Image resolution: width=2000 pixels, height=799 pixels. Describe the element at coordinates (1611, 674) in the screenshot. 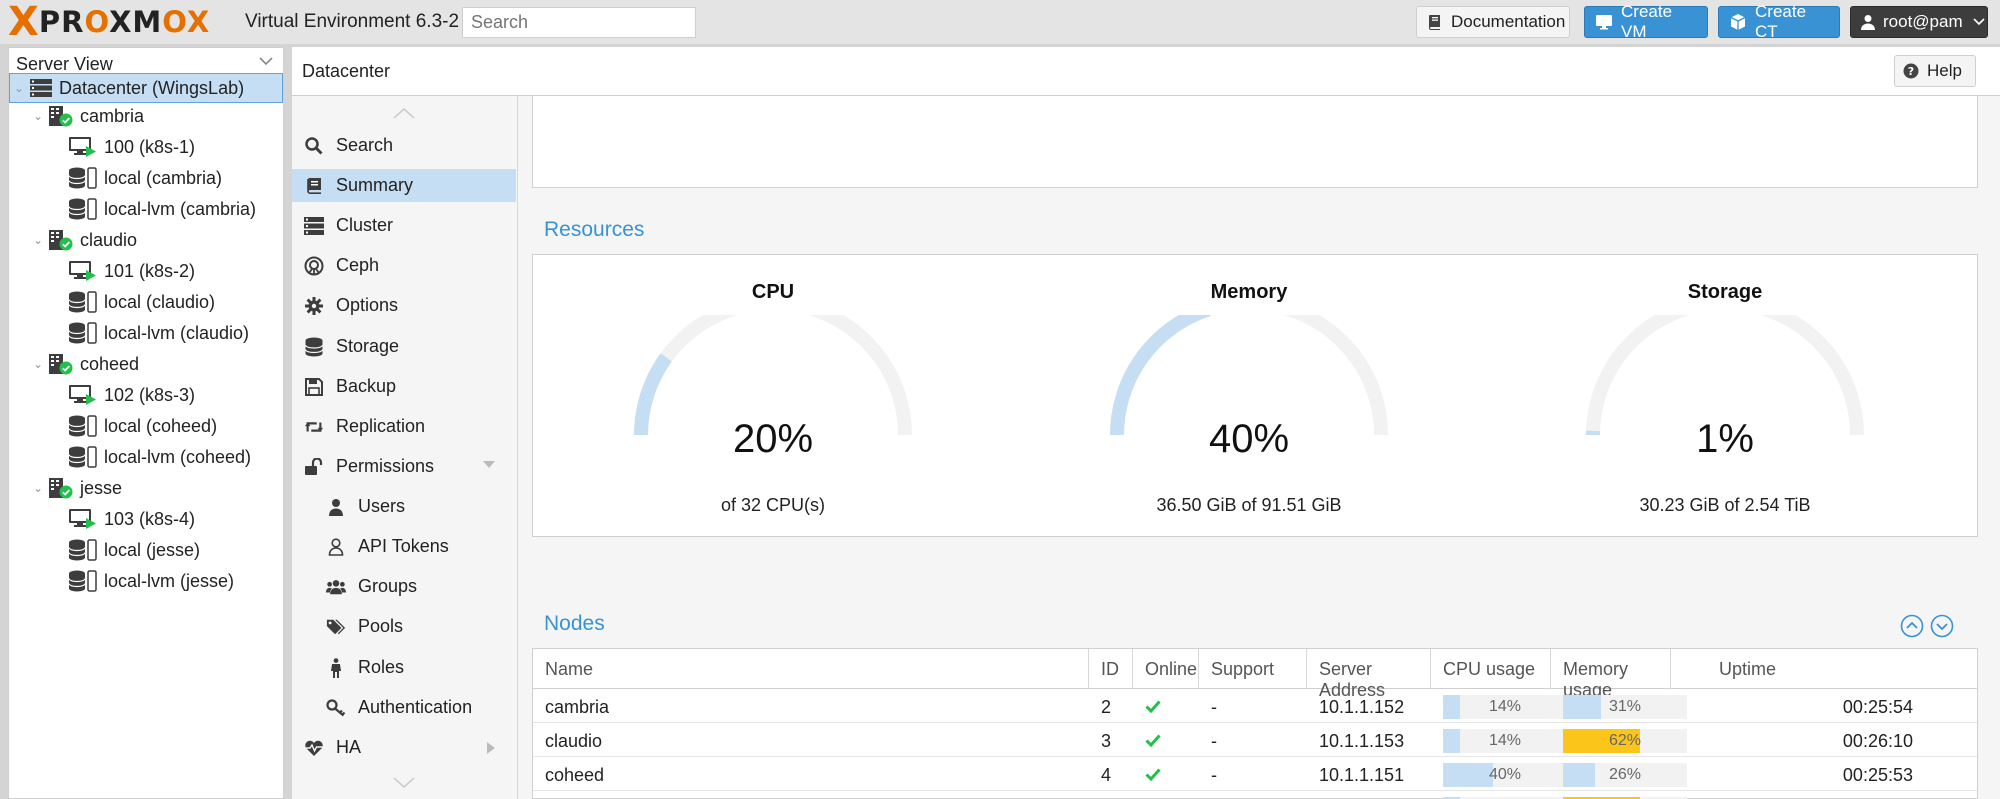

I see `column-header-memory-usage: Memory usage` at that location.